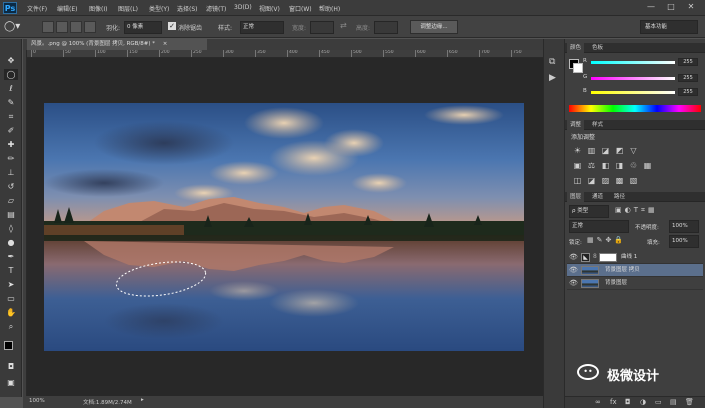 The height and width of the screenshot is (408, 705). Describe the element at coordinates (11, 102) in the screenshot. I see `quick-select-tool-icon: ✎` at that location.